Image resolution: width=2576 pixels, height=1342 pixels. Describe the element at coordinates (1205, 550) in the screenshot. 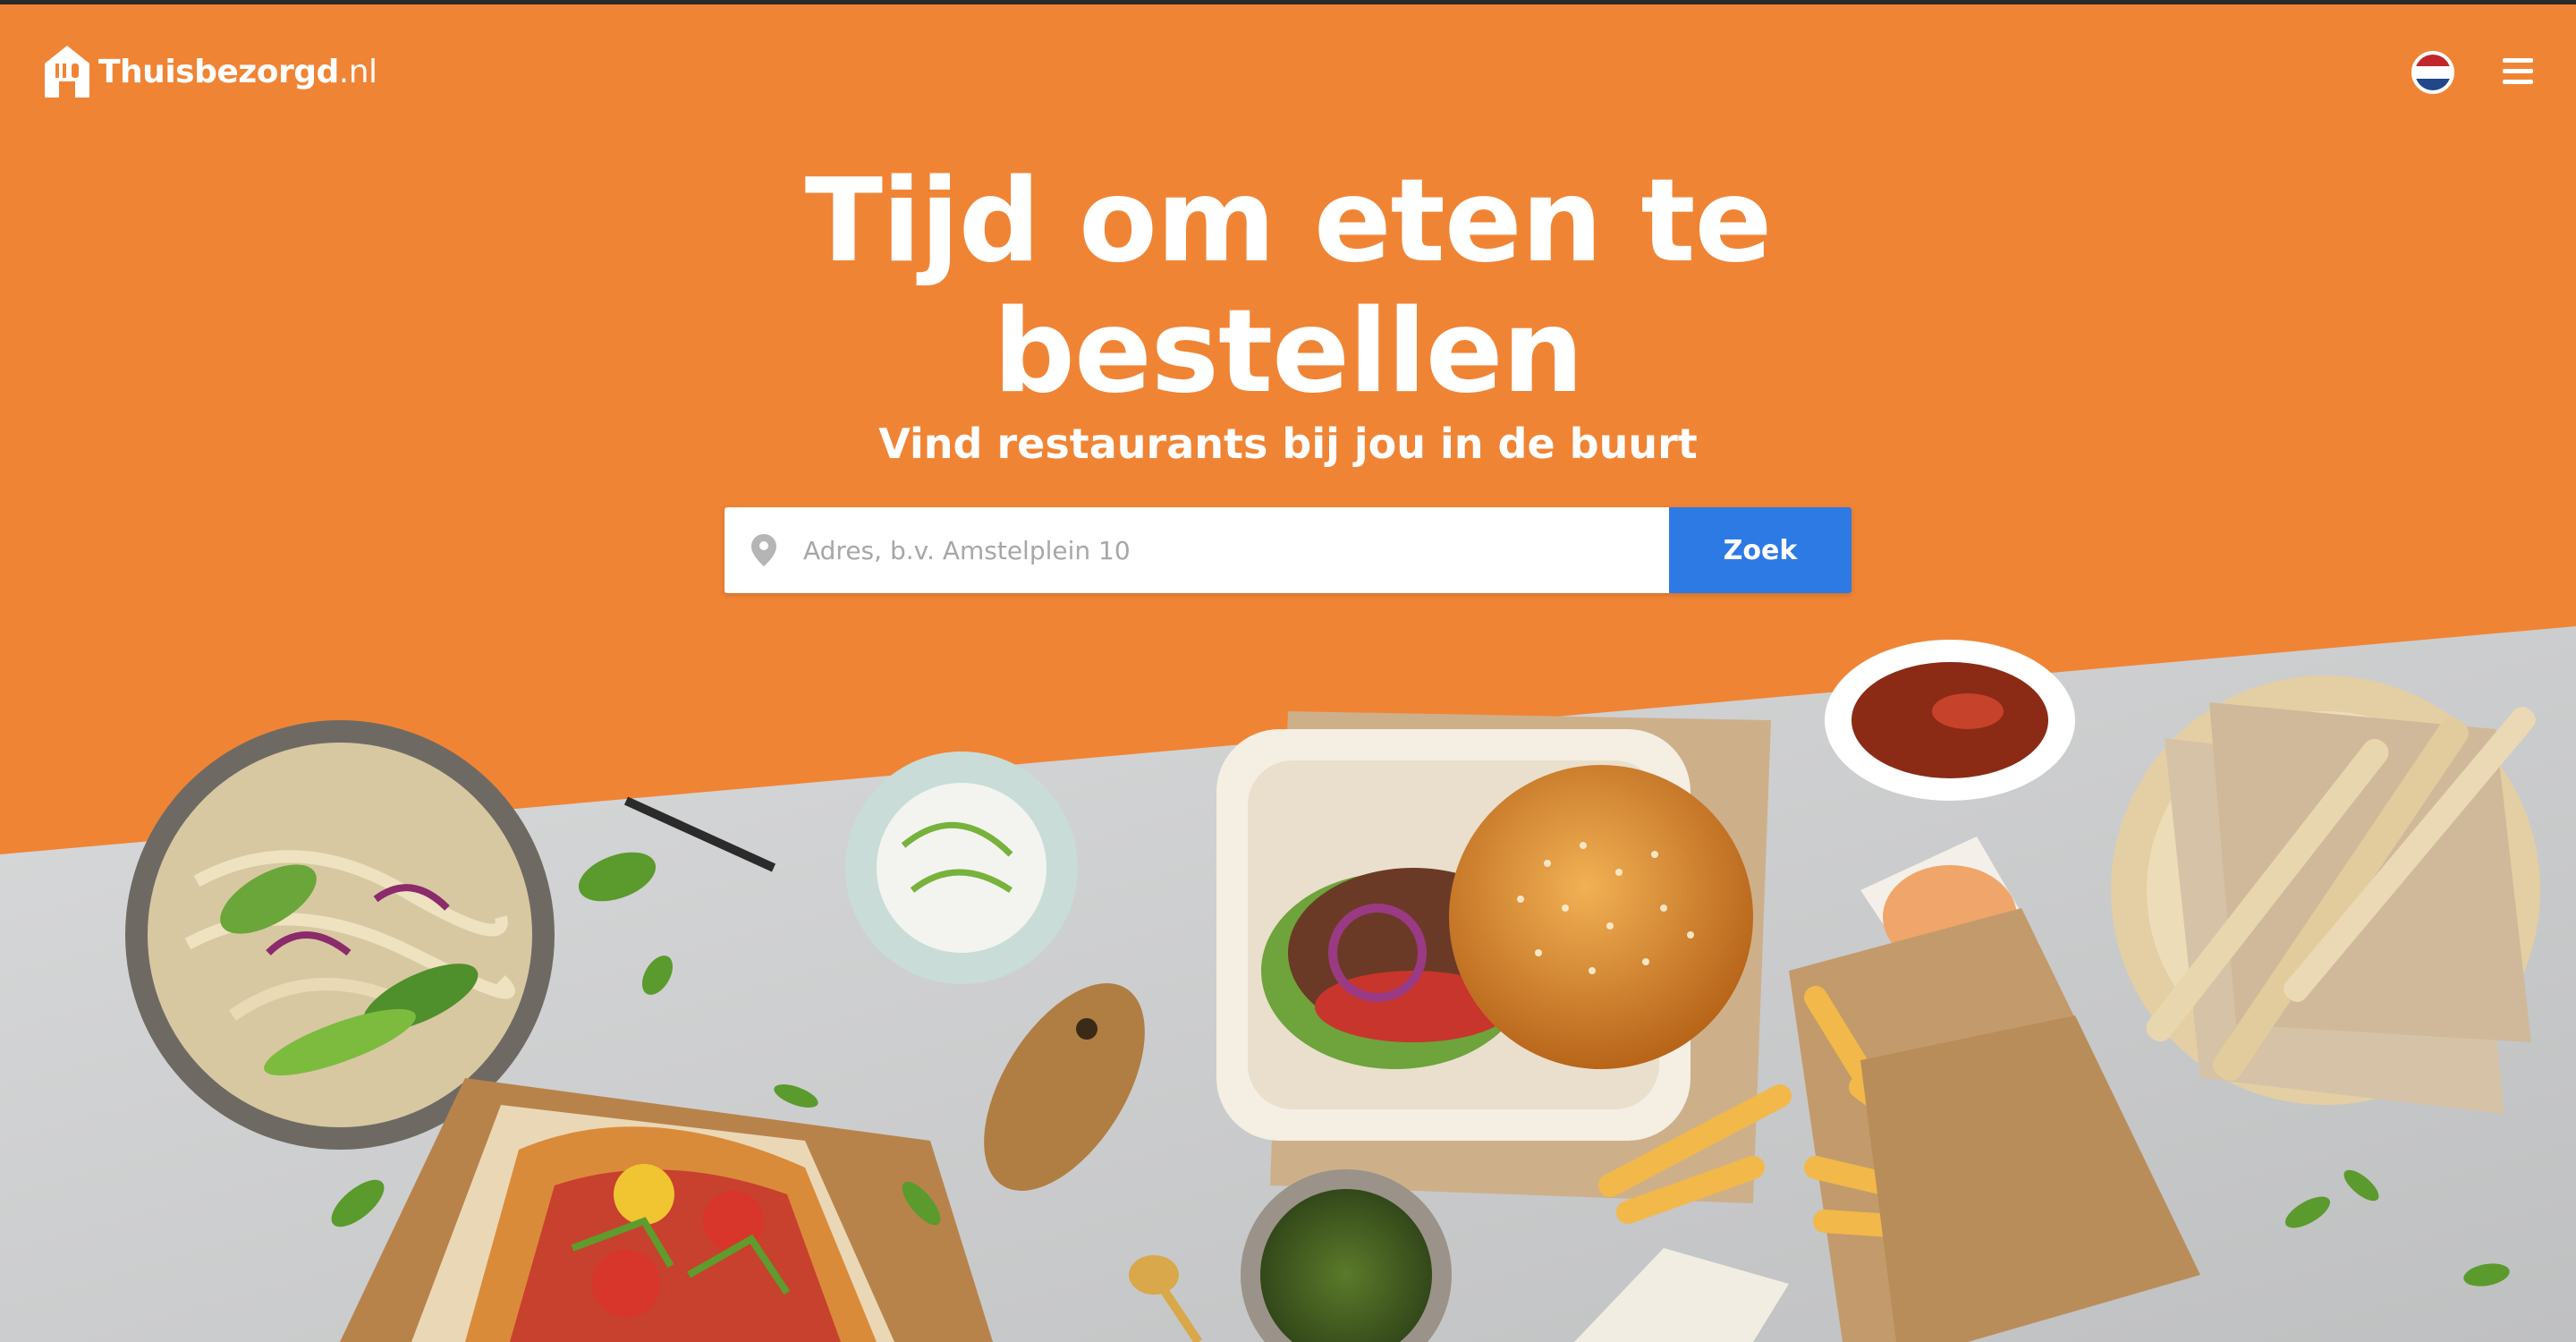

I see `address-search-input` at that location.